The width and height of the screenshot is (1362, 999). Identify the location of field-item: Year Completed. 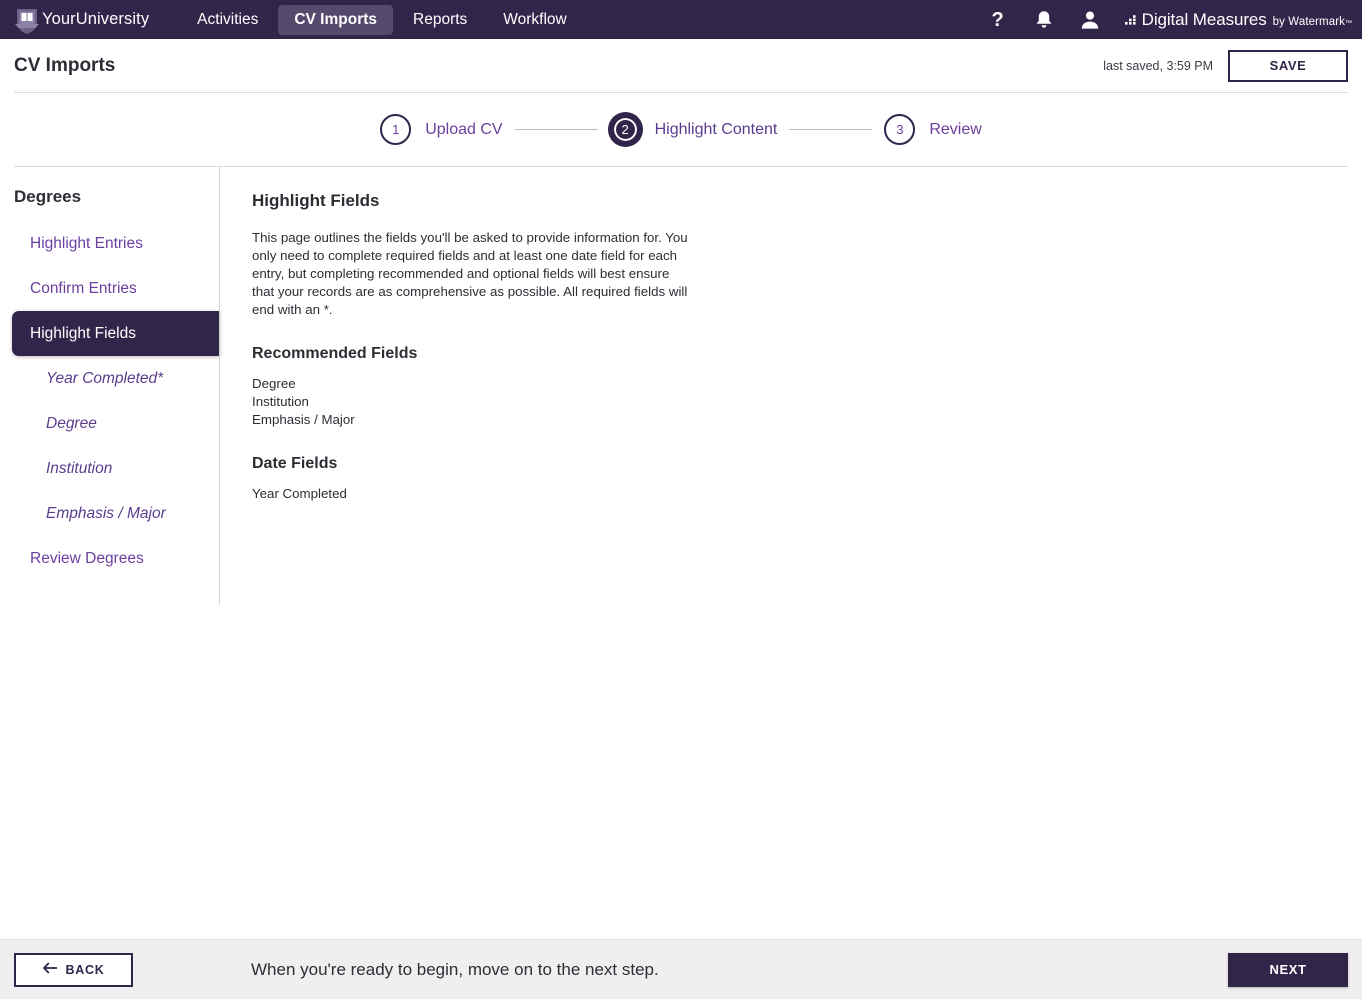
(299, 493).